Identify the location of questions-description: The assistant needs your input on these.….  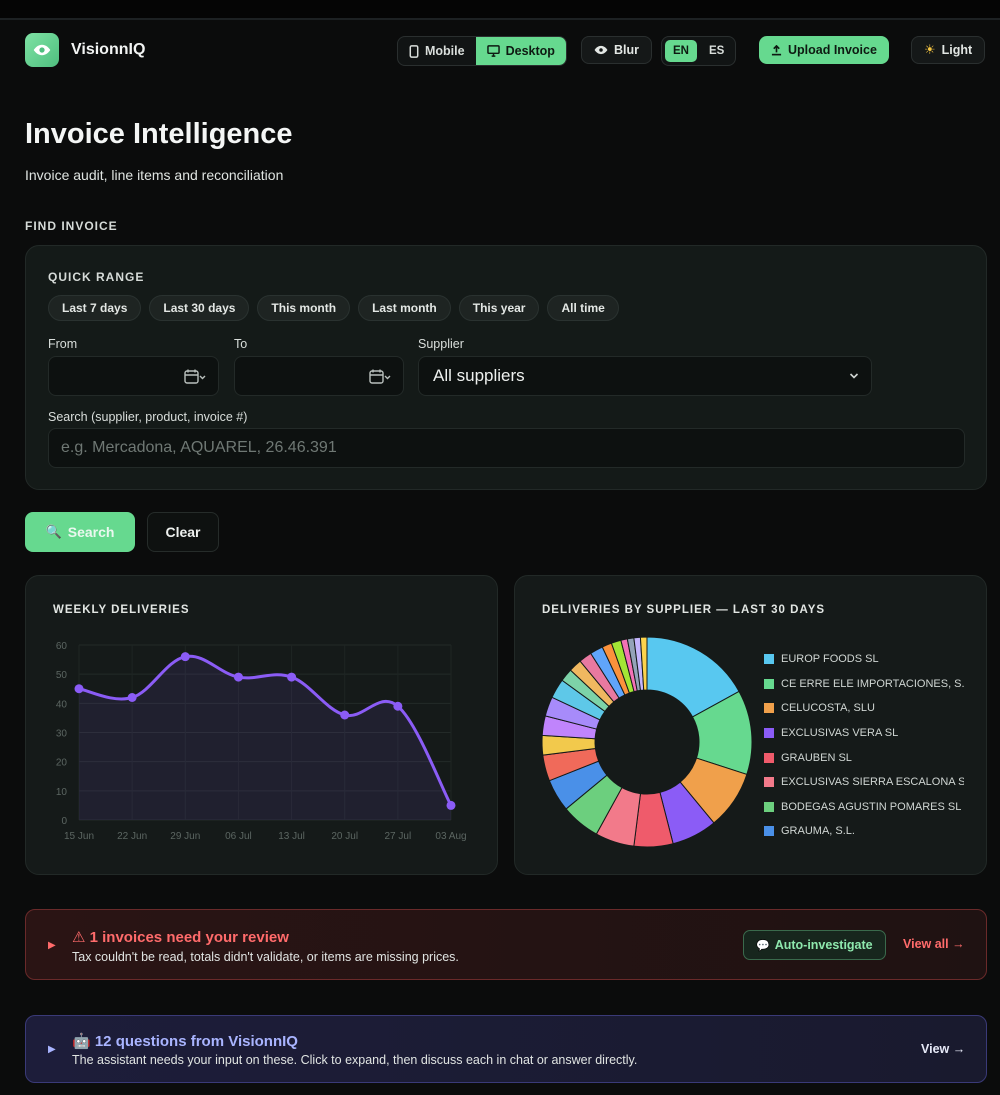
(355, 1060).